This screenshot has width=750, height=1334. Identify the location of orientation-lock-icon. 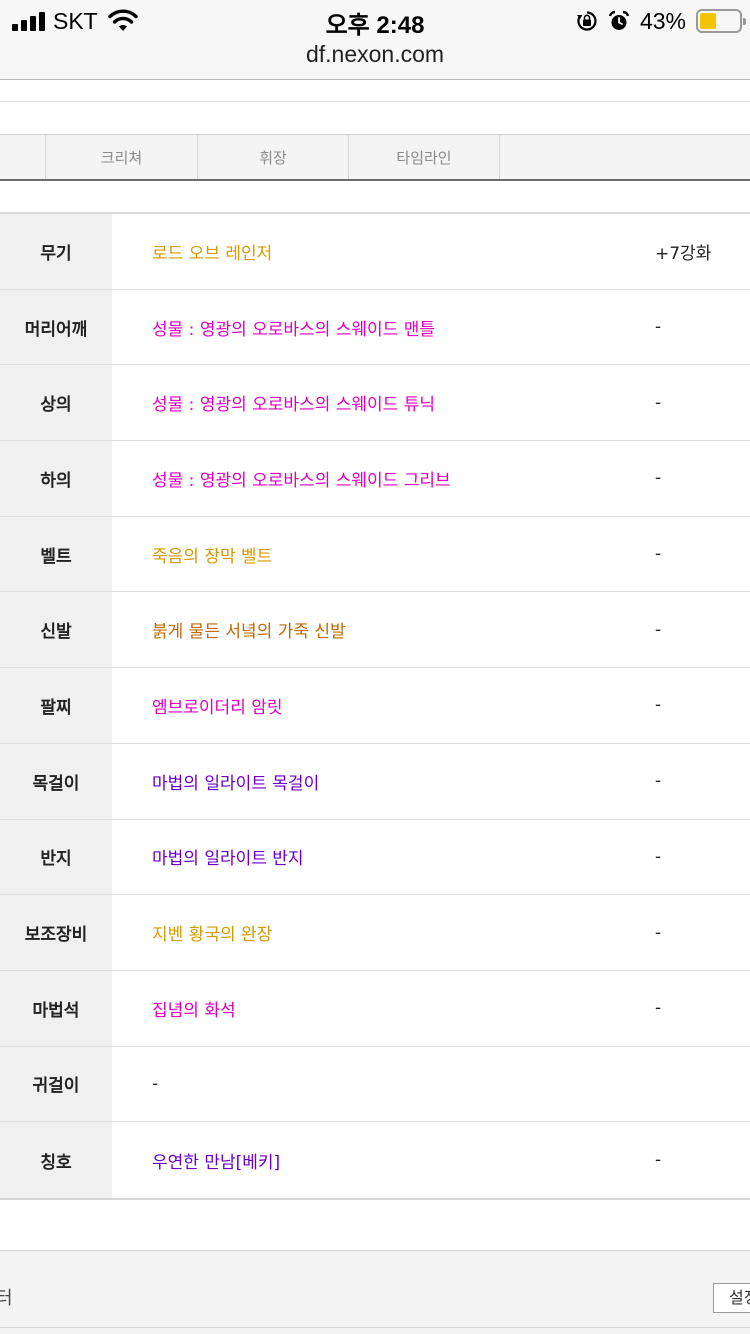
(586, 21).